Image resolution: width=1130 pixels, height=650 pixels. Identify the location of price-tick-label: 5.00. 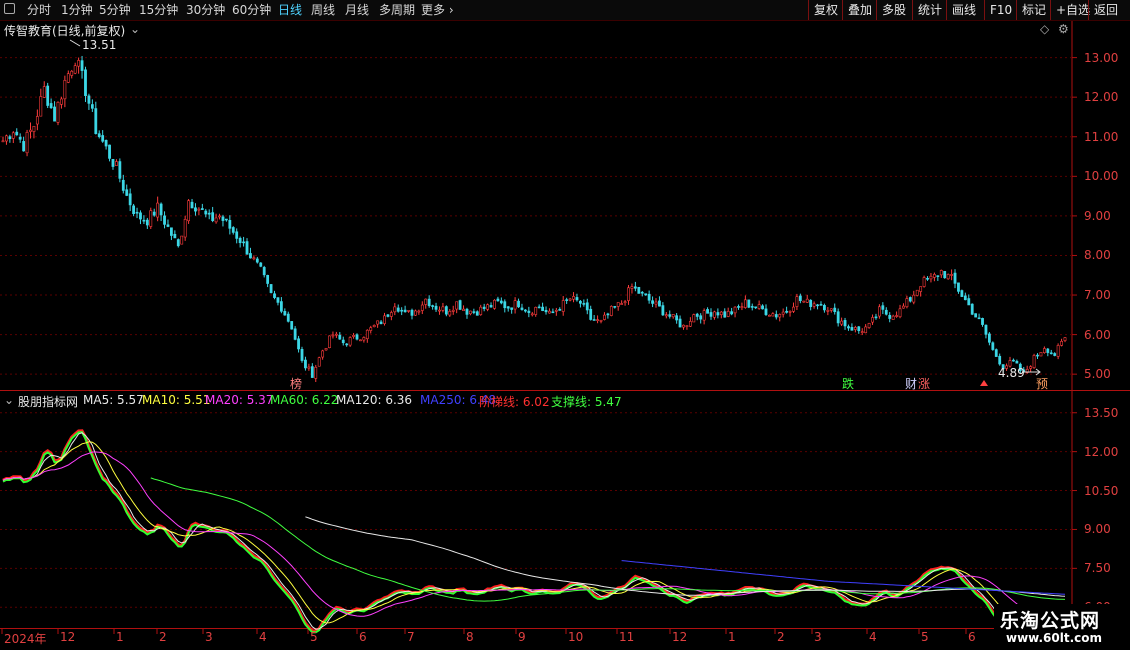
(1097, 374).